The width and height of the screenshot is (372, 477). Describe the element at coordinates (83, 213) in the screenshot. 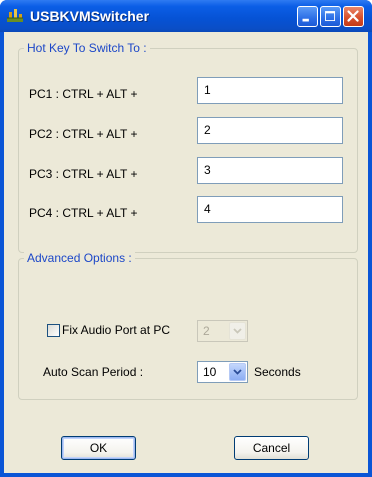

I see `pc4-hotkey-label: PC4 : CTRL + ALT +` at that location.